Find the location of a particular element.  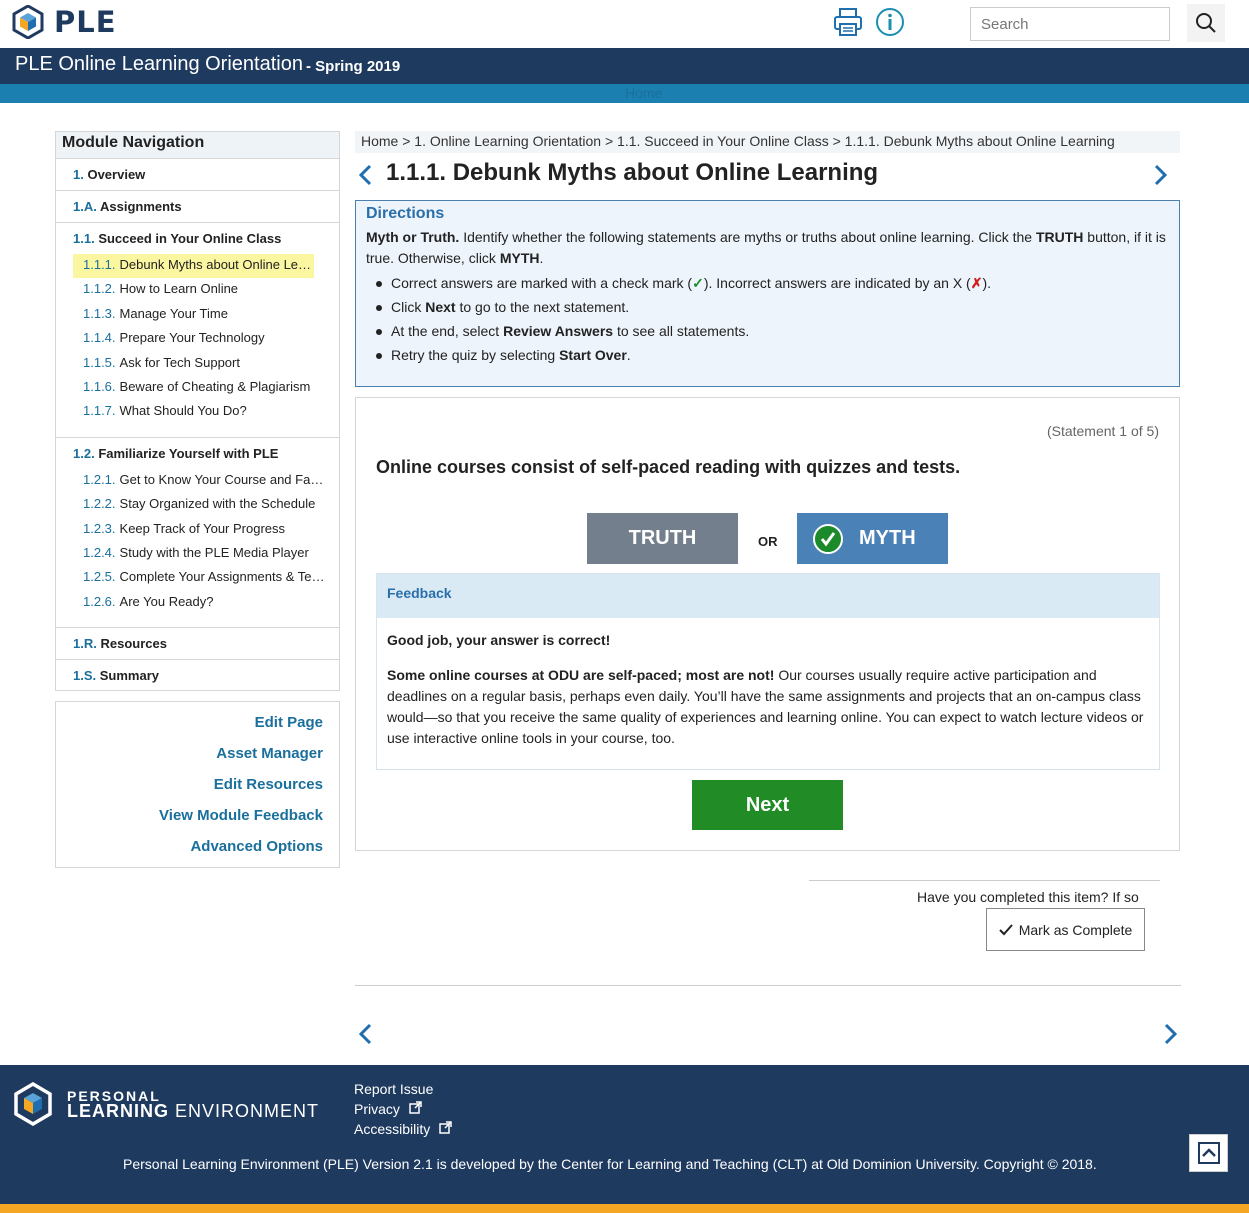

footer-links: Report Issue Privacy Accessibility is located at coordinates (403, 1109).